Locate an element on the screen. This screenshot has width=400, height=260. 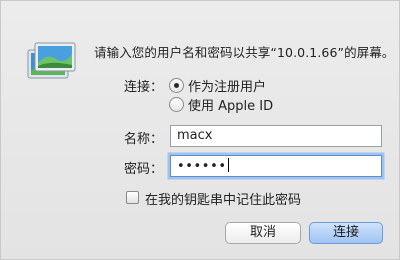
radio-apple-id is located at coordinates (176, 104).